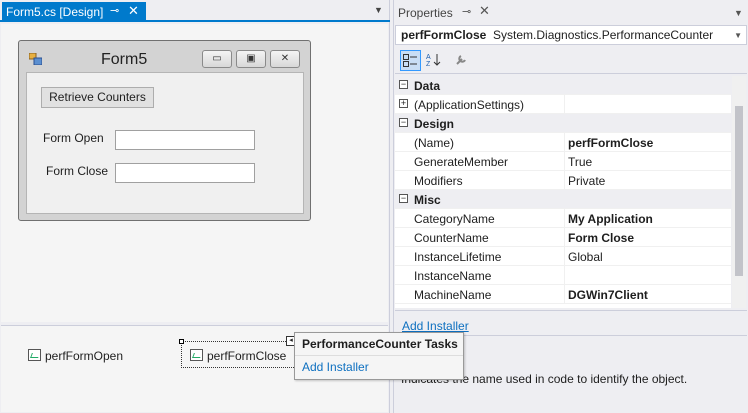  I want to click on category-data: − Data, so click(563, 85).